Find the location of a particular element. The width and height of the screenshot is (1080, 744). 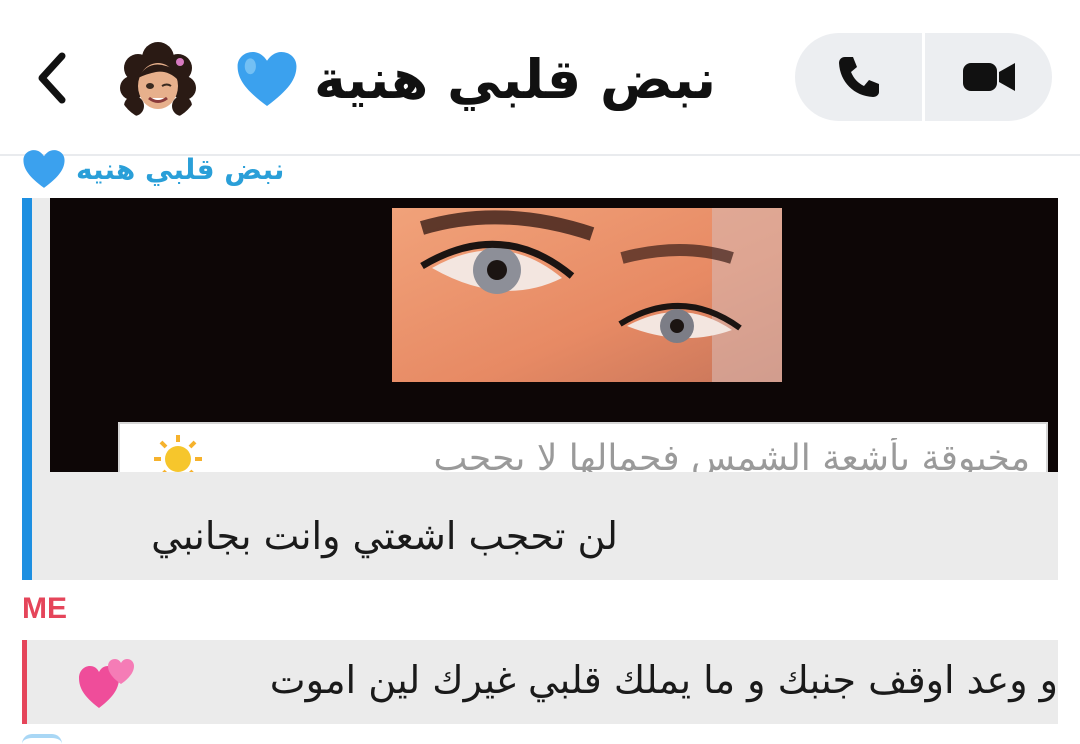

quote-text: لن تحجب اشعتي وانت بجانبي is located at coordinates (384, 536).